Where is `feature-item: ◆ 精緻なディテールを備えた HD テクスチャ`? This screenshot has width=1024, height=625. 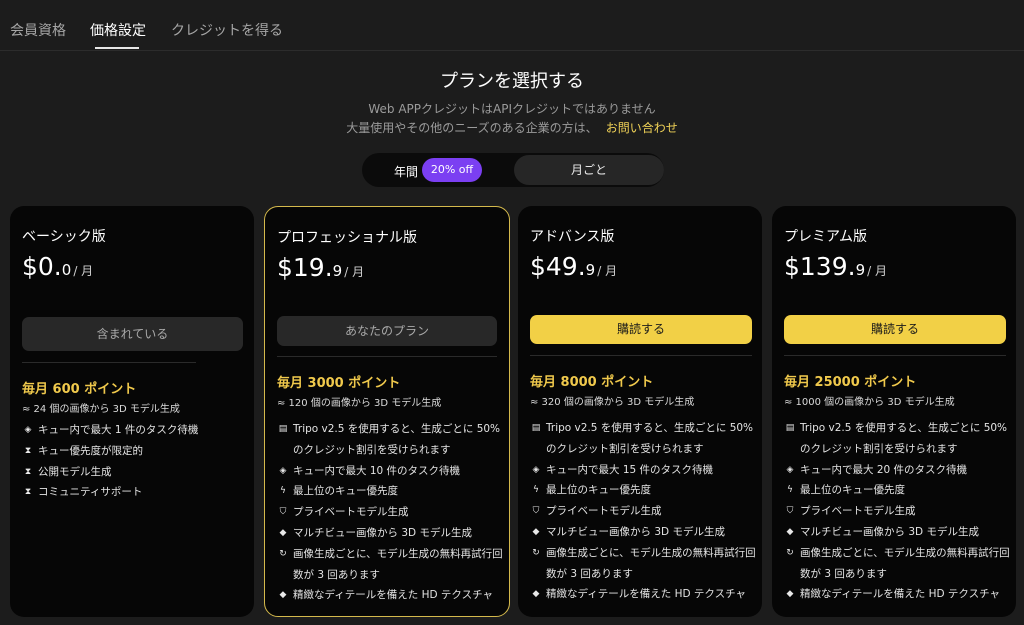
feature-item: ◆ 精緻なディテールを備えた HD テクスチャ is located at coordinates (390, 595).